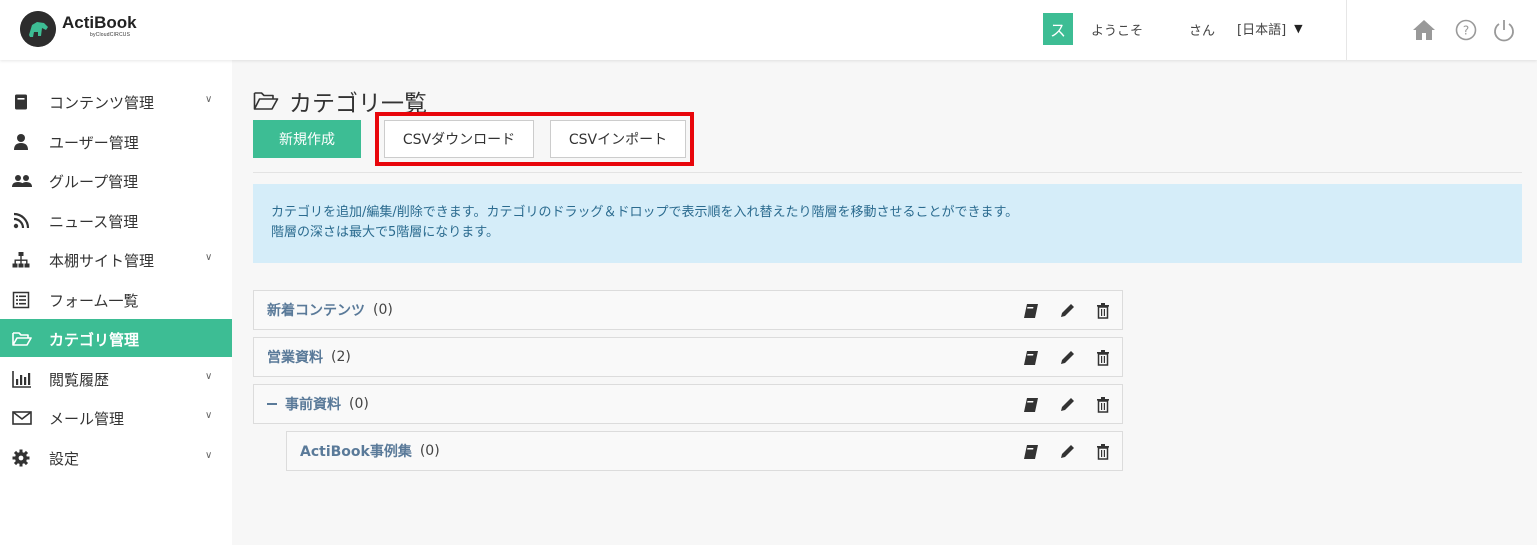  I want to click on collapse-icon, so click(272, 404).